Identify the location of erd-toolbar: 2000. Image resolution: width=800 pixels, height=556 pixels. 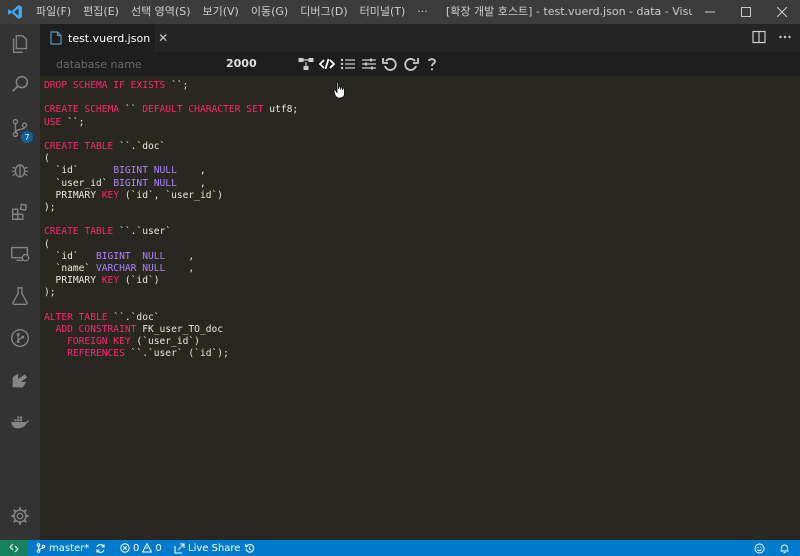
(420, 64).